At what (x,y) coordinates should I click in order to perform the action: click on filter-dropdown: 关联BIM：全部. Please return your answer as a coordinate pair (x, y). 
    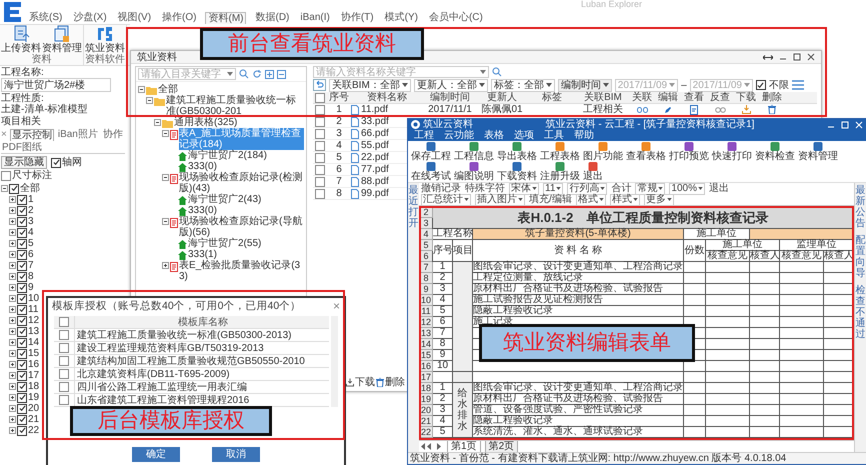
    Looking at the image, I should click on (370, 85).